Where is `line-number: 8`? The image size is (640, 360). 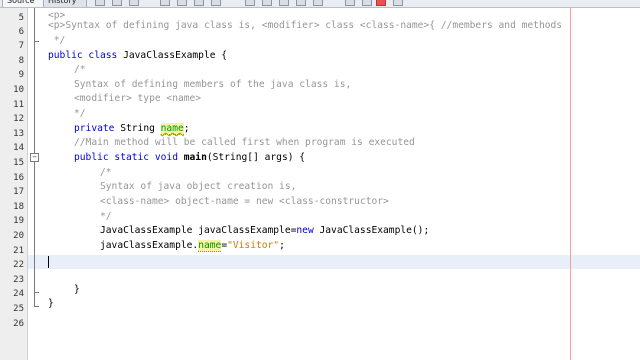
line-number: 8 is located at coordinates (21, 61).